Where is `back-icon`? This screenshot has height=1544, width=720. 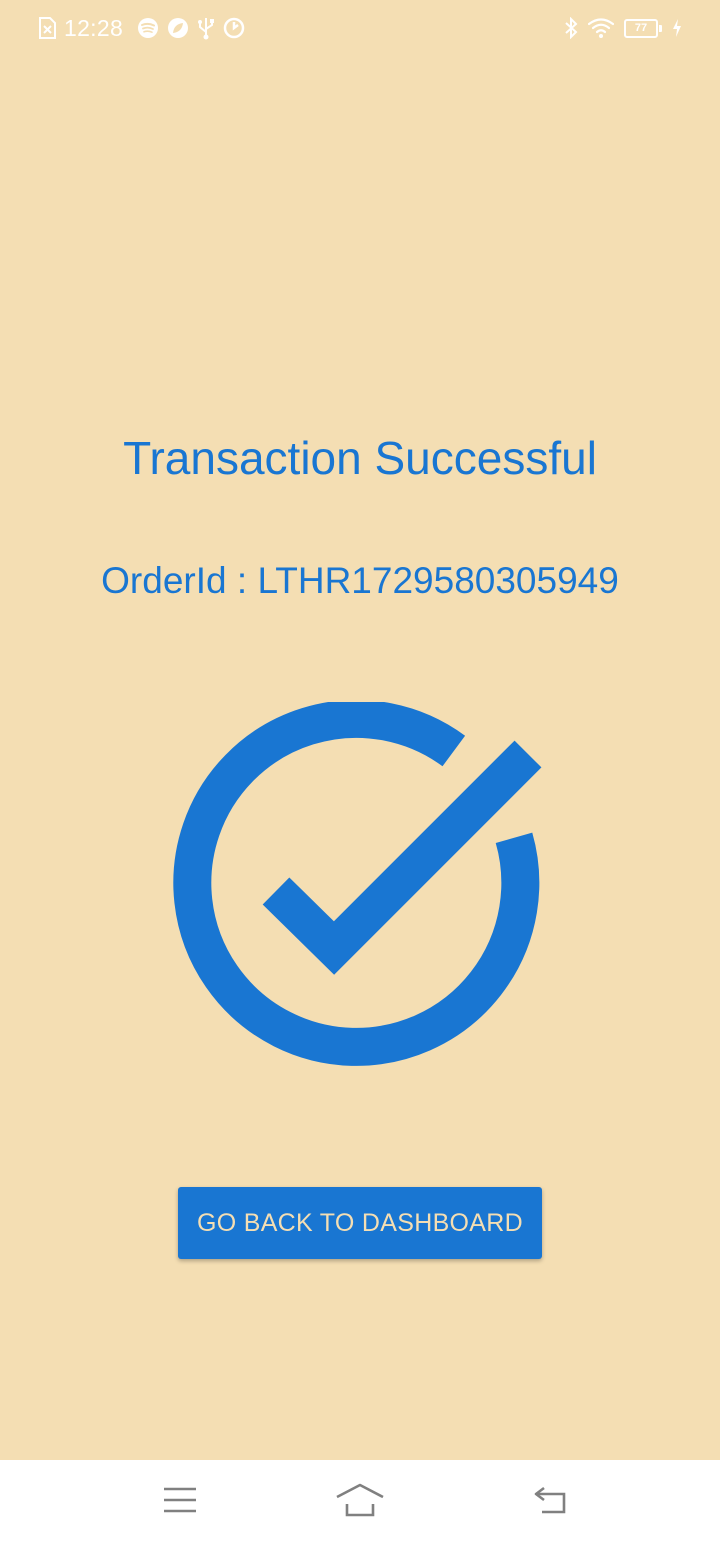
back-icon is located at coordinates (550, 1502).